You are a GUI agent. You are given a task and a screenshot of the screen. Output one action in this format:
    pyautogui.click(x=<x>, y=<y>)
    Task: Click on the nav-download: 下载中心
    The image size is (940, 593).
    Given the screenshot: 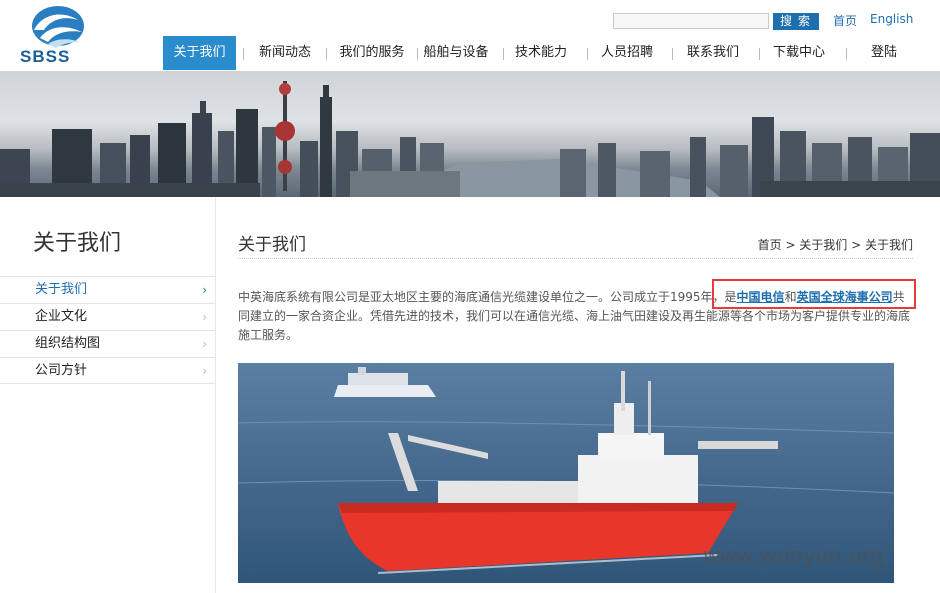 What is the action you would take?
    pyautogui.click(x=799, y=53)
    